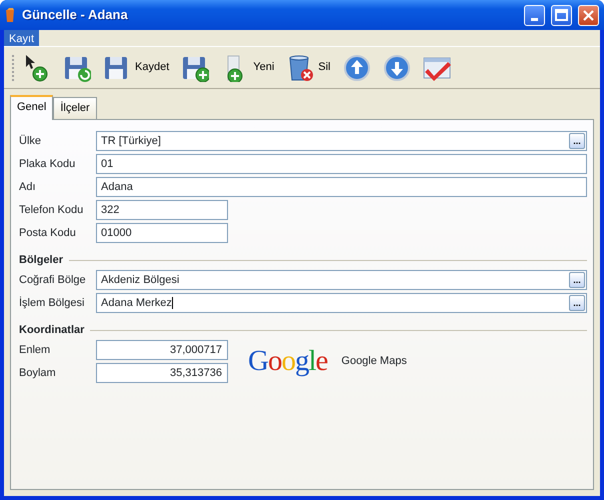 This screenshot has width=604, height=500. Describe the element at coordinates (162, 210) in the screenshot. I see `input-field: 322` at that location.